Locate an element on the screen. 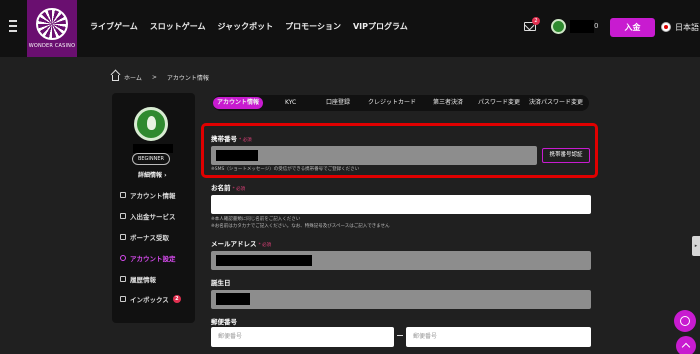 The width and height of the screenshot is (700, 354). sidebar-item-label: ボーナス受取 is located at coordinates (149, 238).